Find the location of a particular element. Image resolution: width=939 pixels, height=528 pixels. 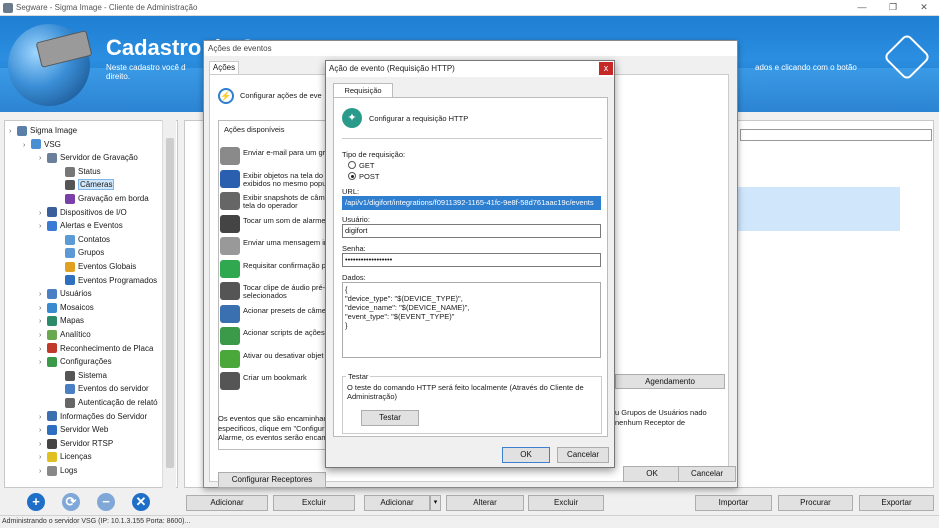

username-label: Usuário: is located at coordinates (356, 219).